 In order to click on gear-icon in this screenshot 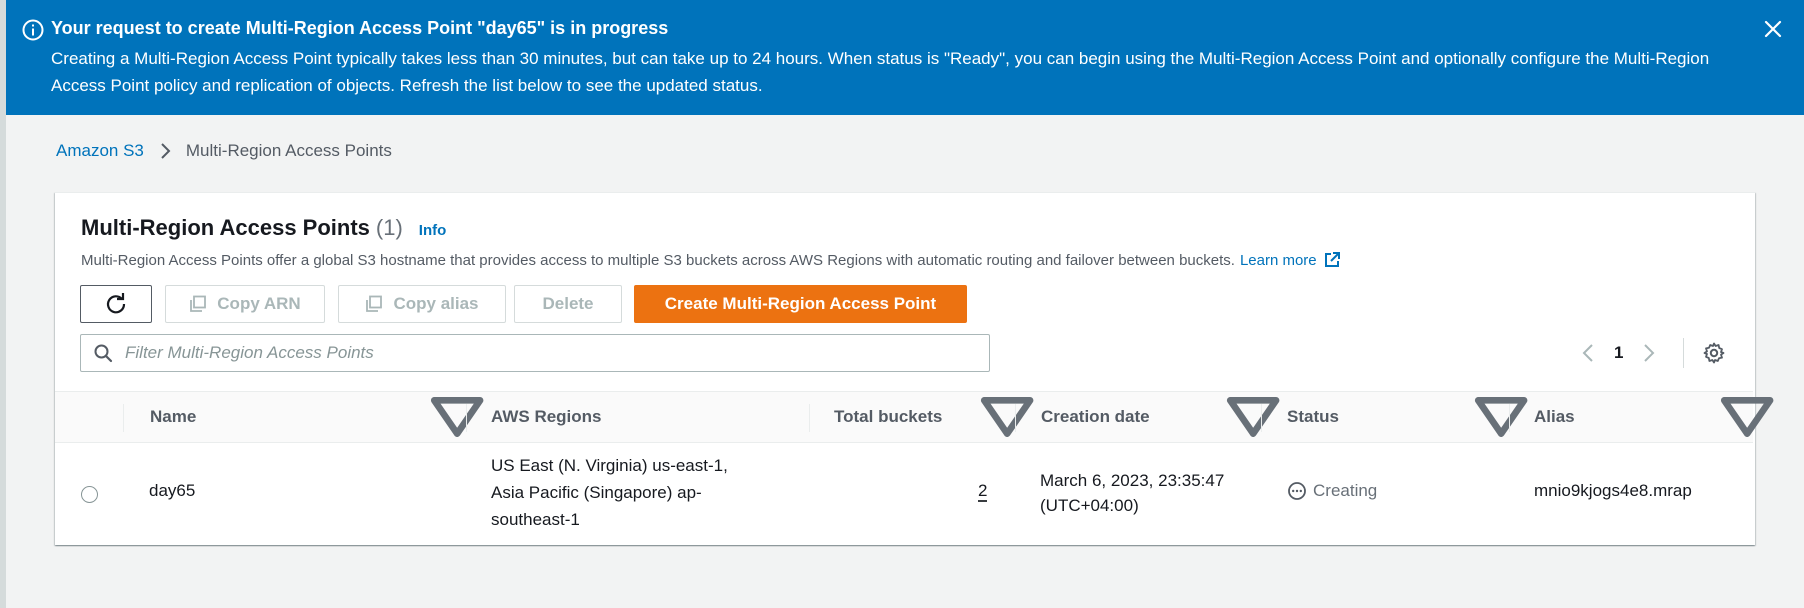, I will do `click(1714, 353)`.